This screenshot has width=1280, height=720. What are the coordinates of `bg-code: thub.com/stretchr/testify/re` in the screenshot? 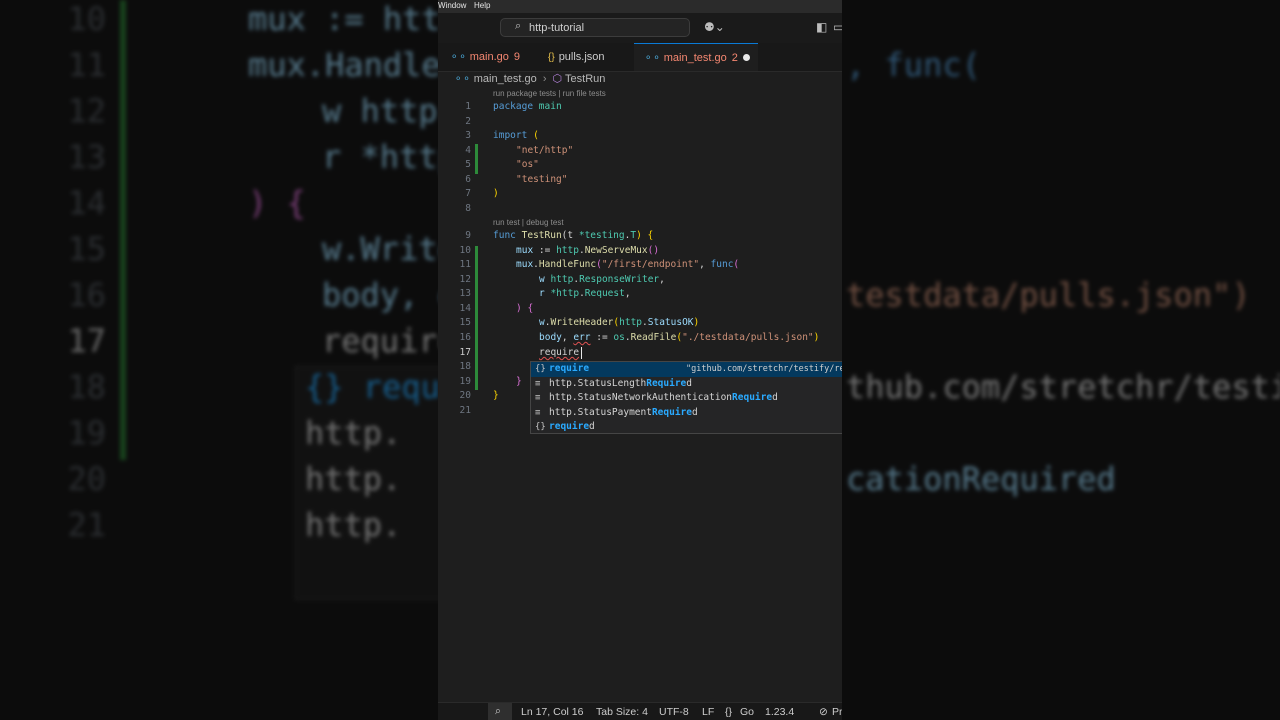 It's located at (1063, 387).